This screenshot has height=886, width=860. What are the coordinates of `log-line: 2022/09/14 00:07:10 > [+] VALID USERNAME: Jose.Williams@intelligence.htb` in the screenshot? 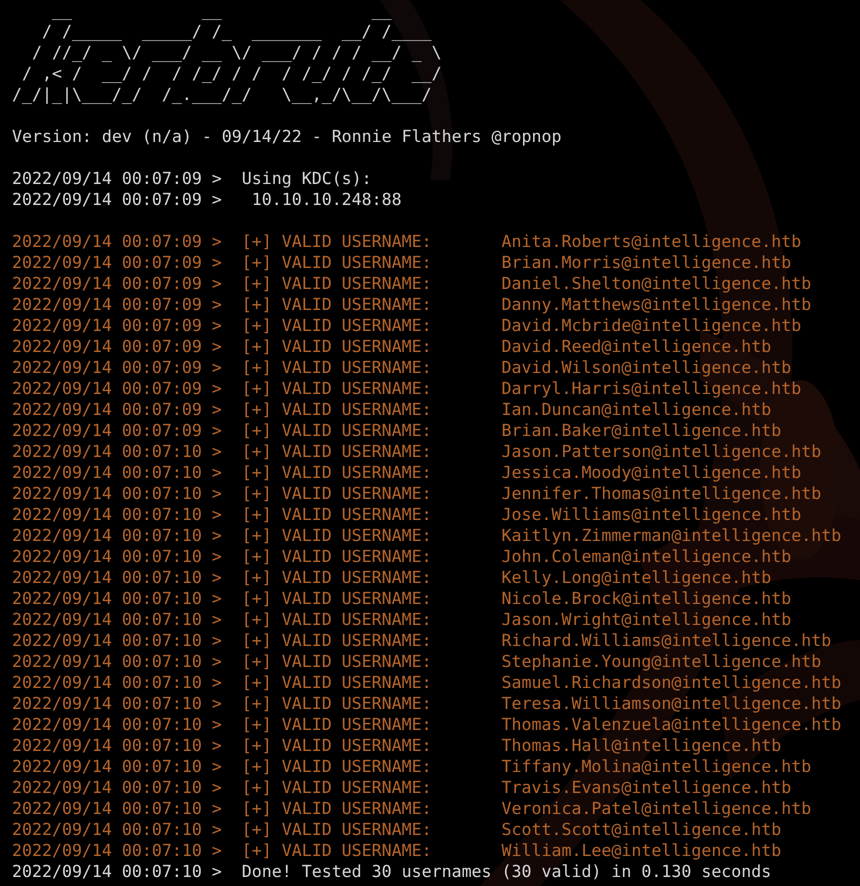 It's located at (407, 514).